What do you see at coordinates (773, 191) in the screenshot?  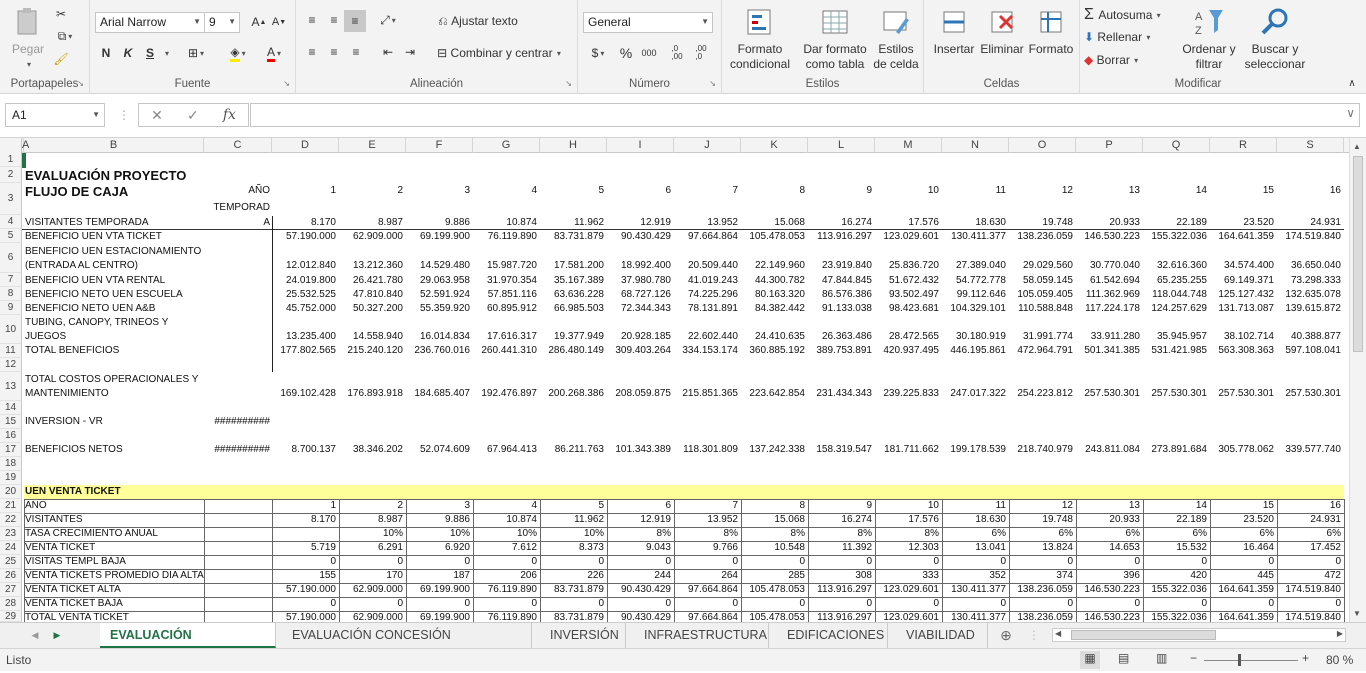 I see `cell-K-r3: 8` at bounding box center [773, 191].